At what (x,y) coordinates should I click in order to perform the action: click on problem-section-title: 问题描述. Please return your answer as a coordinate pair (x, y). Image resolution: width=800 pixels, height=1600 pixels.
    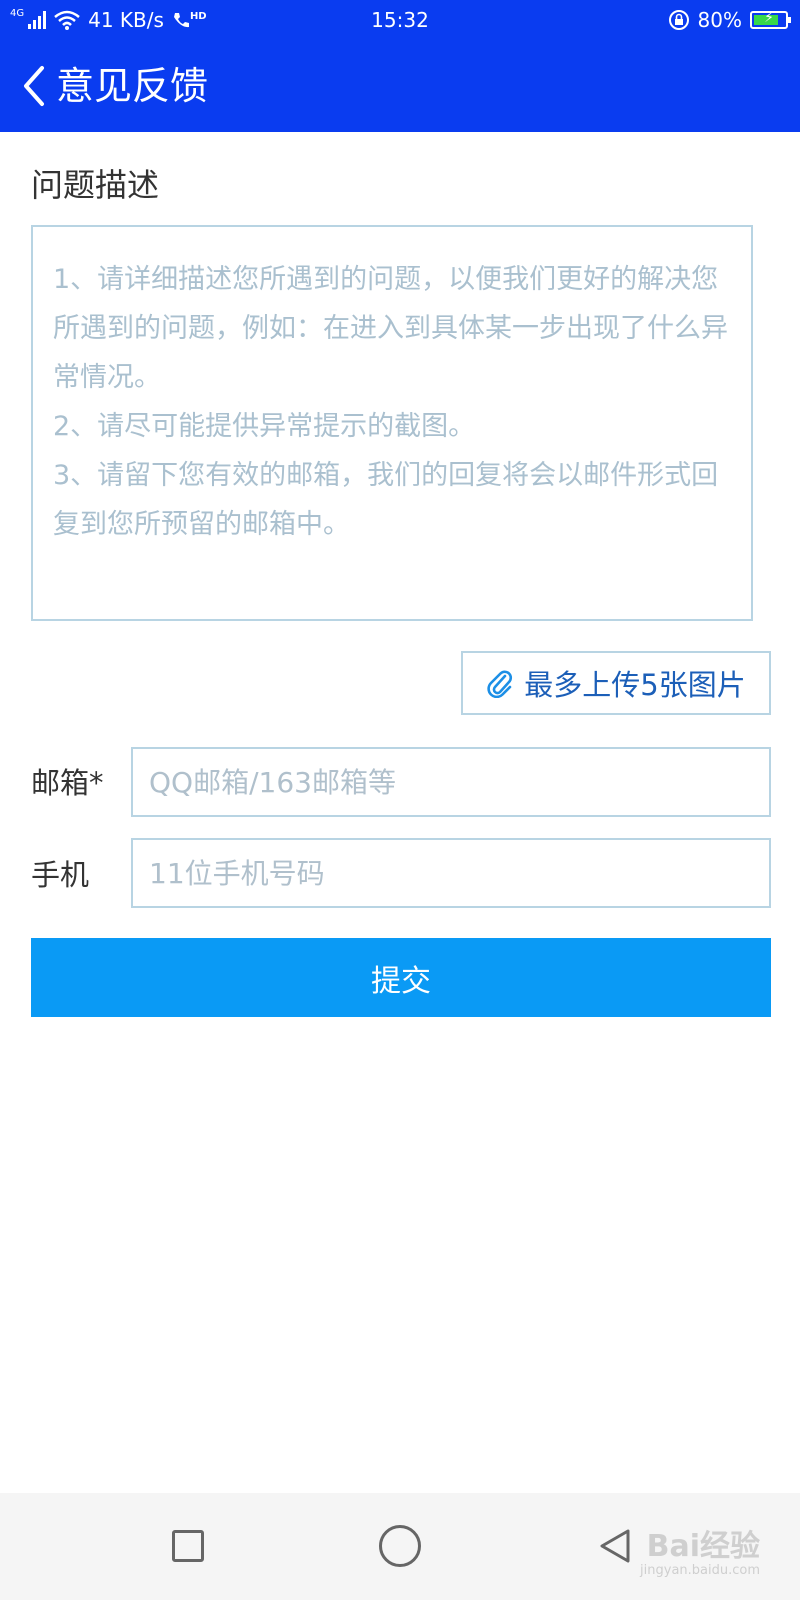
    Looking at the image, I should click on (95, 185).